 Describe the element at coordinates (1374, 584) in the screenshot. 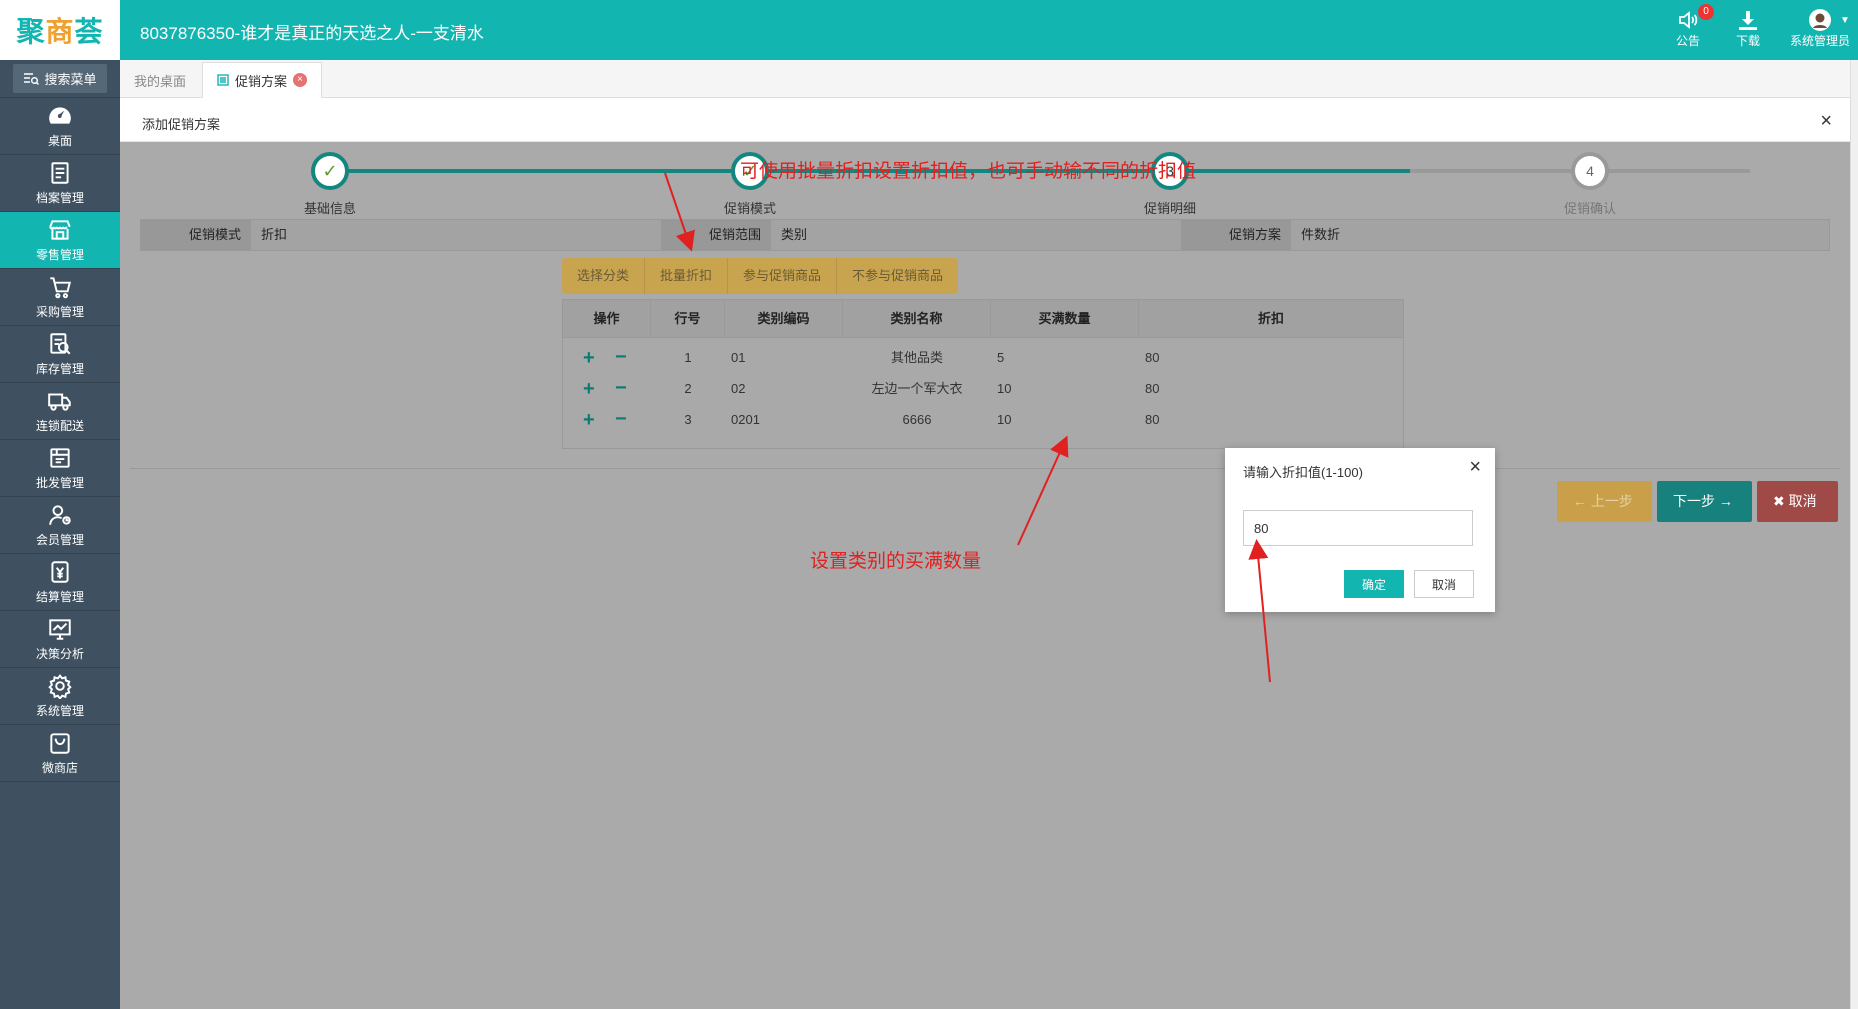

I see `confirm-button: 确定` at that location.